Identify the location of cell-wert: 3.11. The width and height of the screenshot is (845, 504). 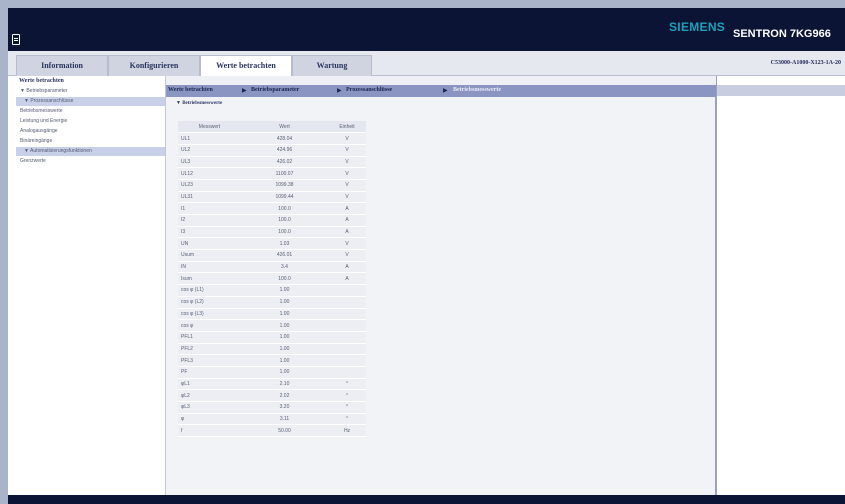
(284, 419).